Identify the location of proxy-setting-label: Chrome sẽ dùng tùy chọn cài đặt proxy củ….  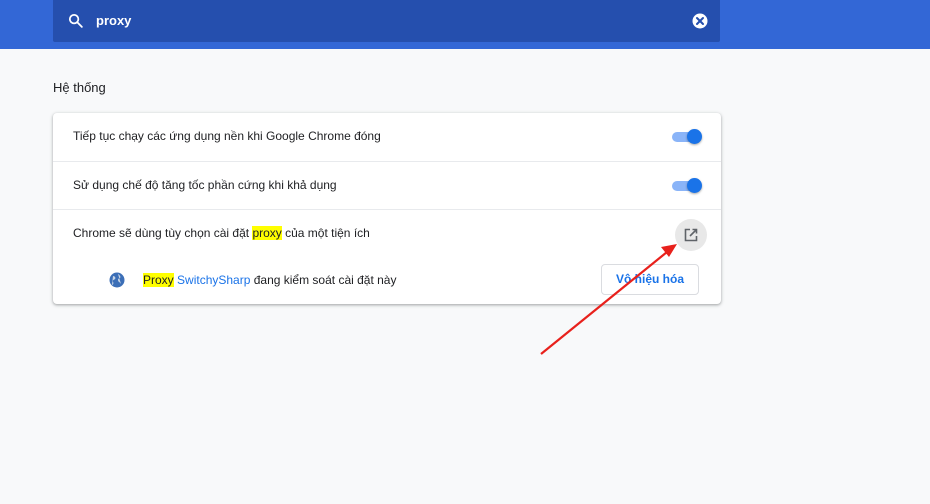
(221, 233).